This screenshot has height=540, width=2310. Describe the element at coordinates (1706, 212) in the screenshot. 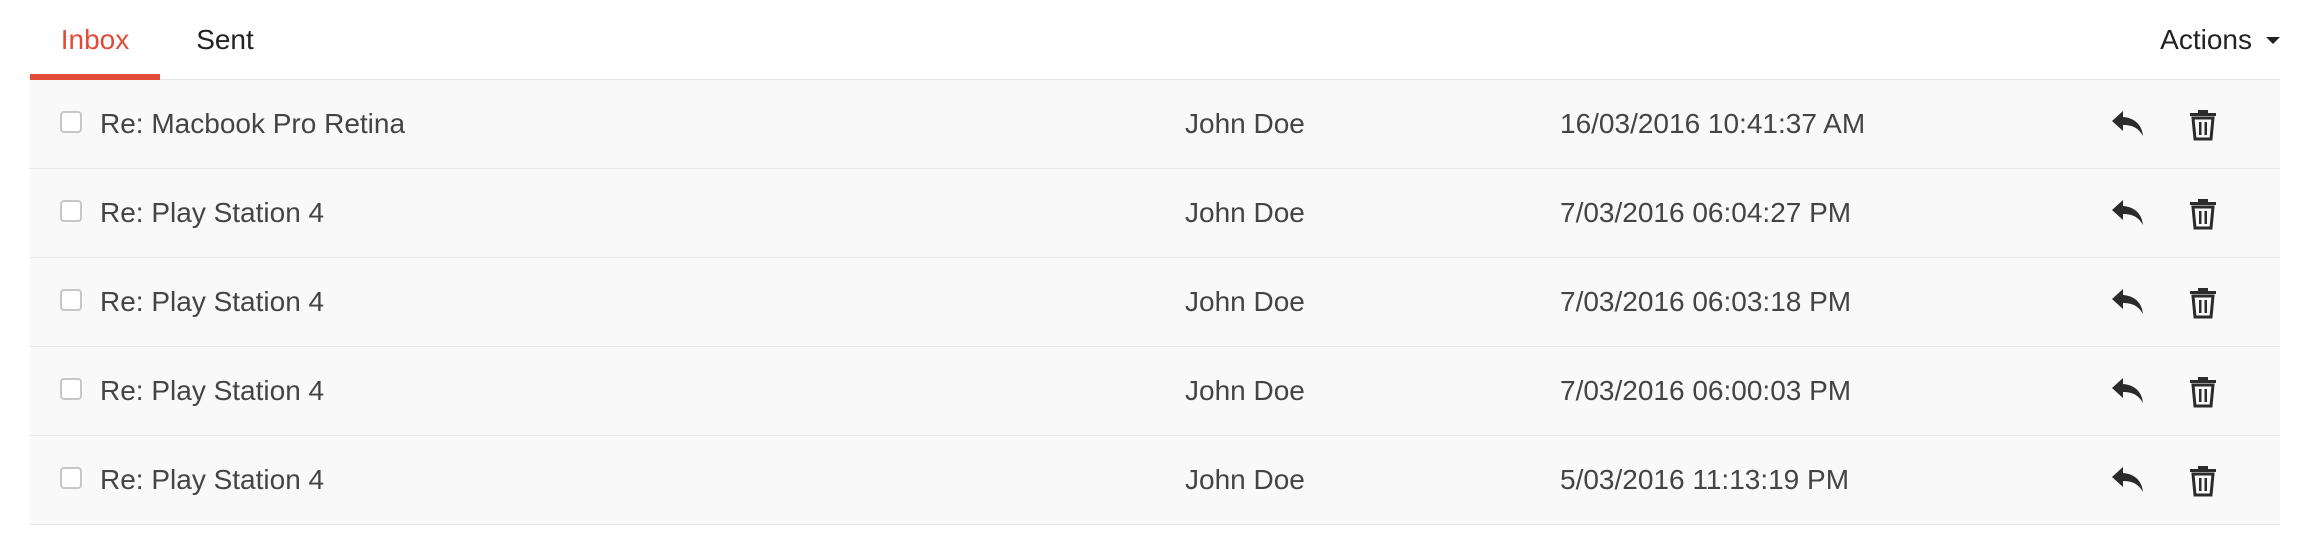

I see `message-date: 7/03/2016 06:04:27 PM` at that location.